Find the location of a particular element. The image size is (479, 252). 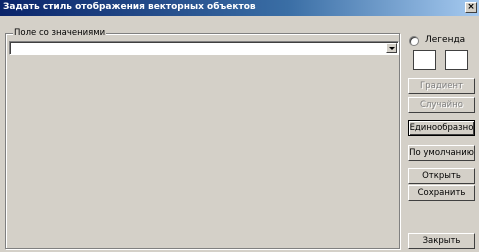

open-button: Открыть is located at coordinates (441, 176).